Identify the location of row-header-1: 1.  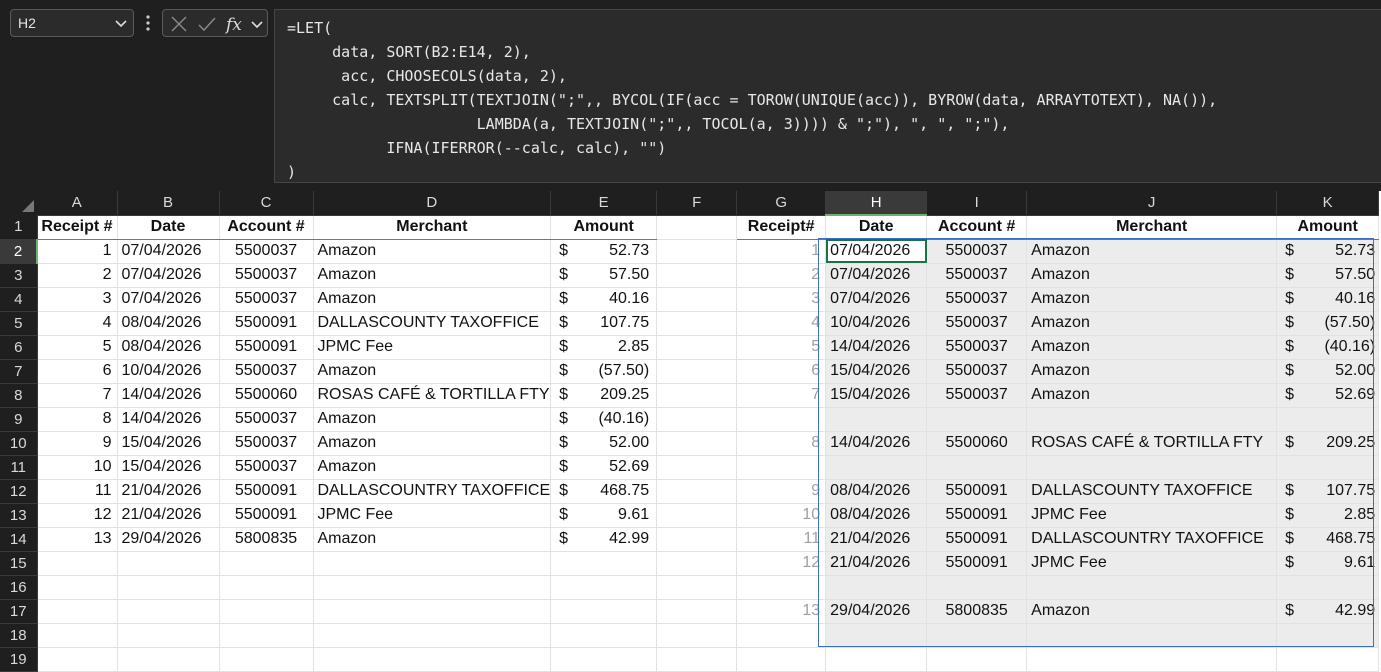
(19, 227).